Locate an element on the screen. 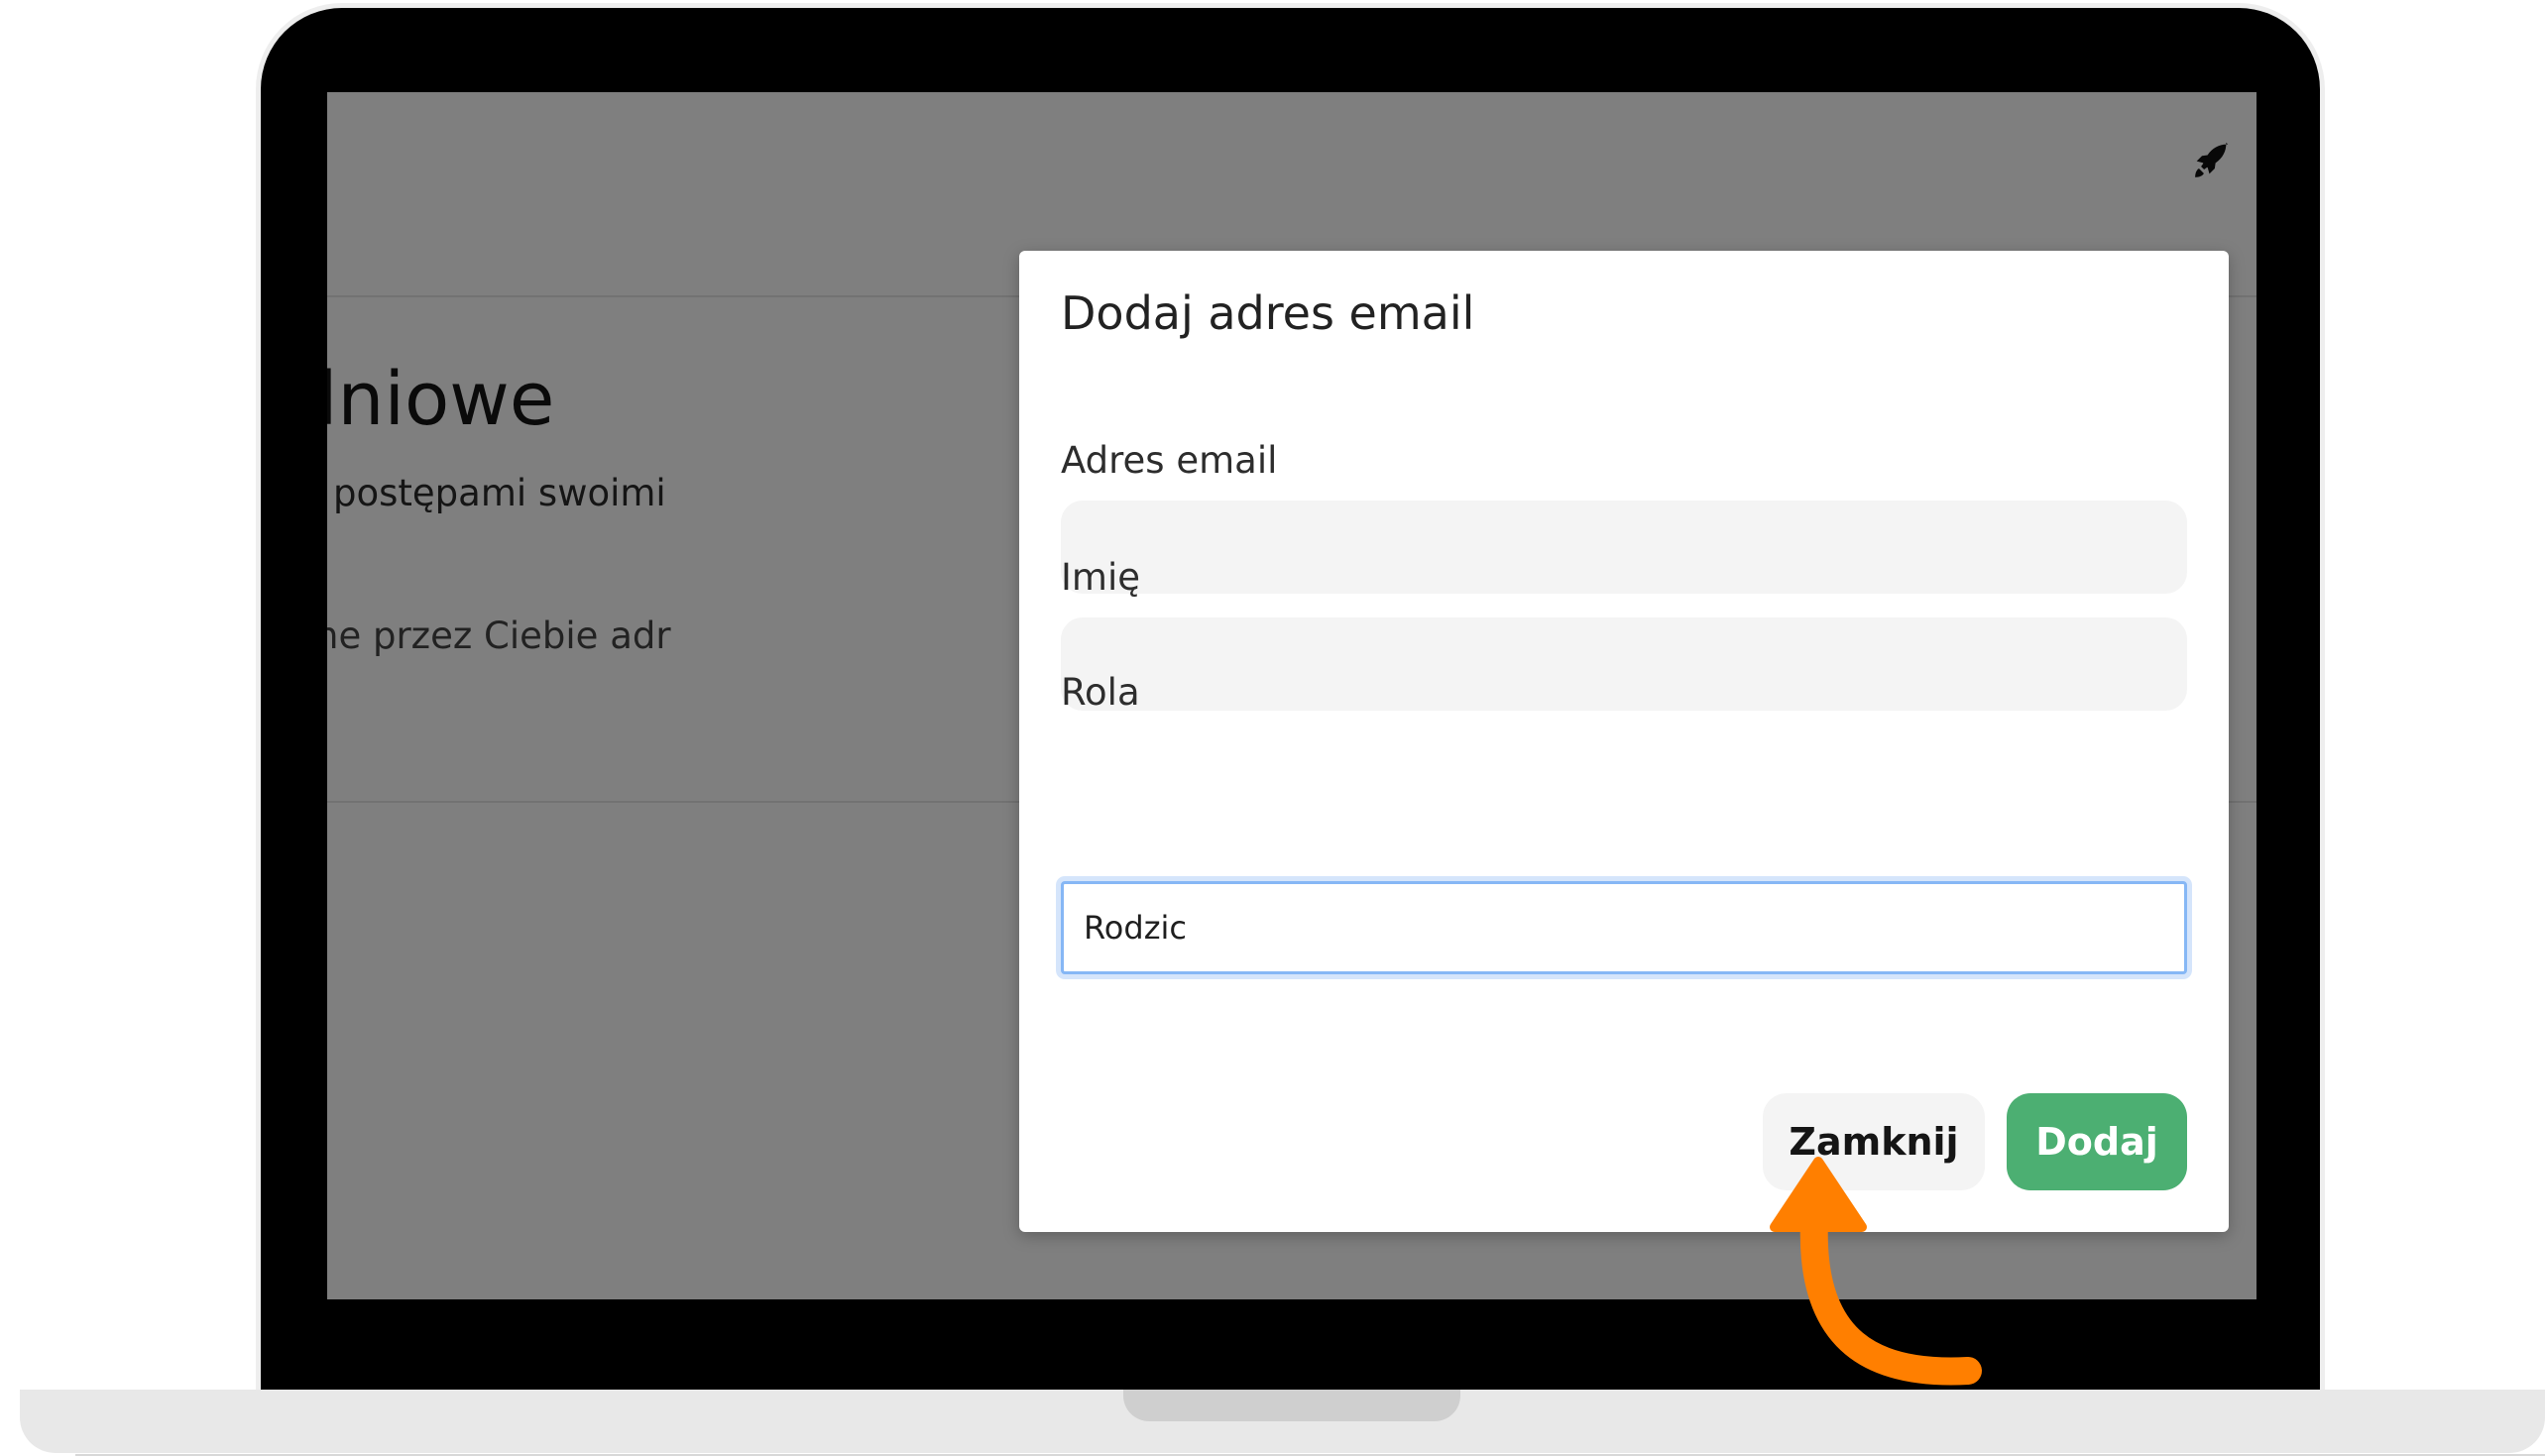  curved-arrow-icon is located at coordinates (1876, 1271).